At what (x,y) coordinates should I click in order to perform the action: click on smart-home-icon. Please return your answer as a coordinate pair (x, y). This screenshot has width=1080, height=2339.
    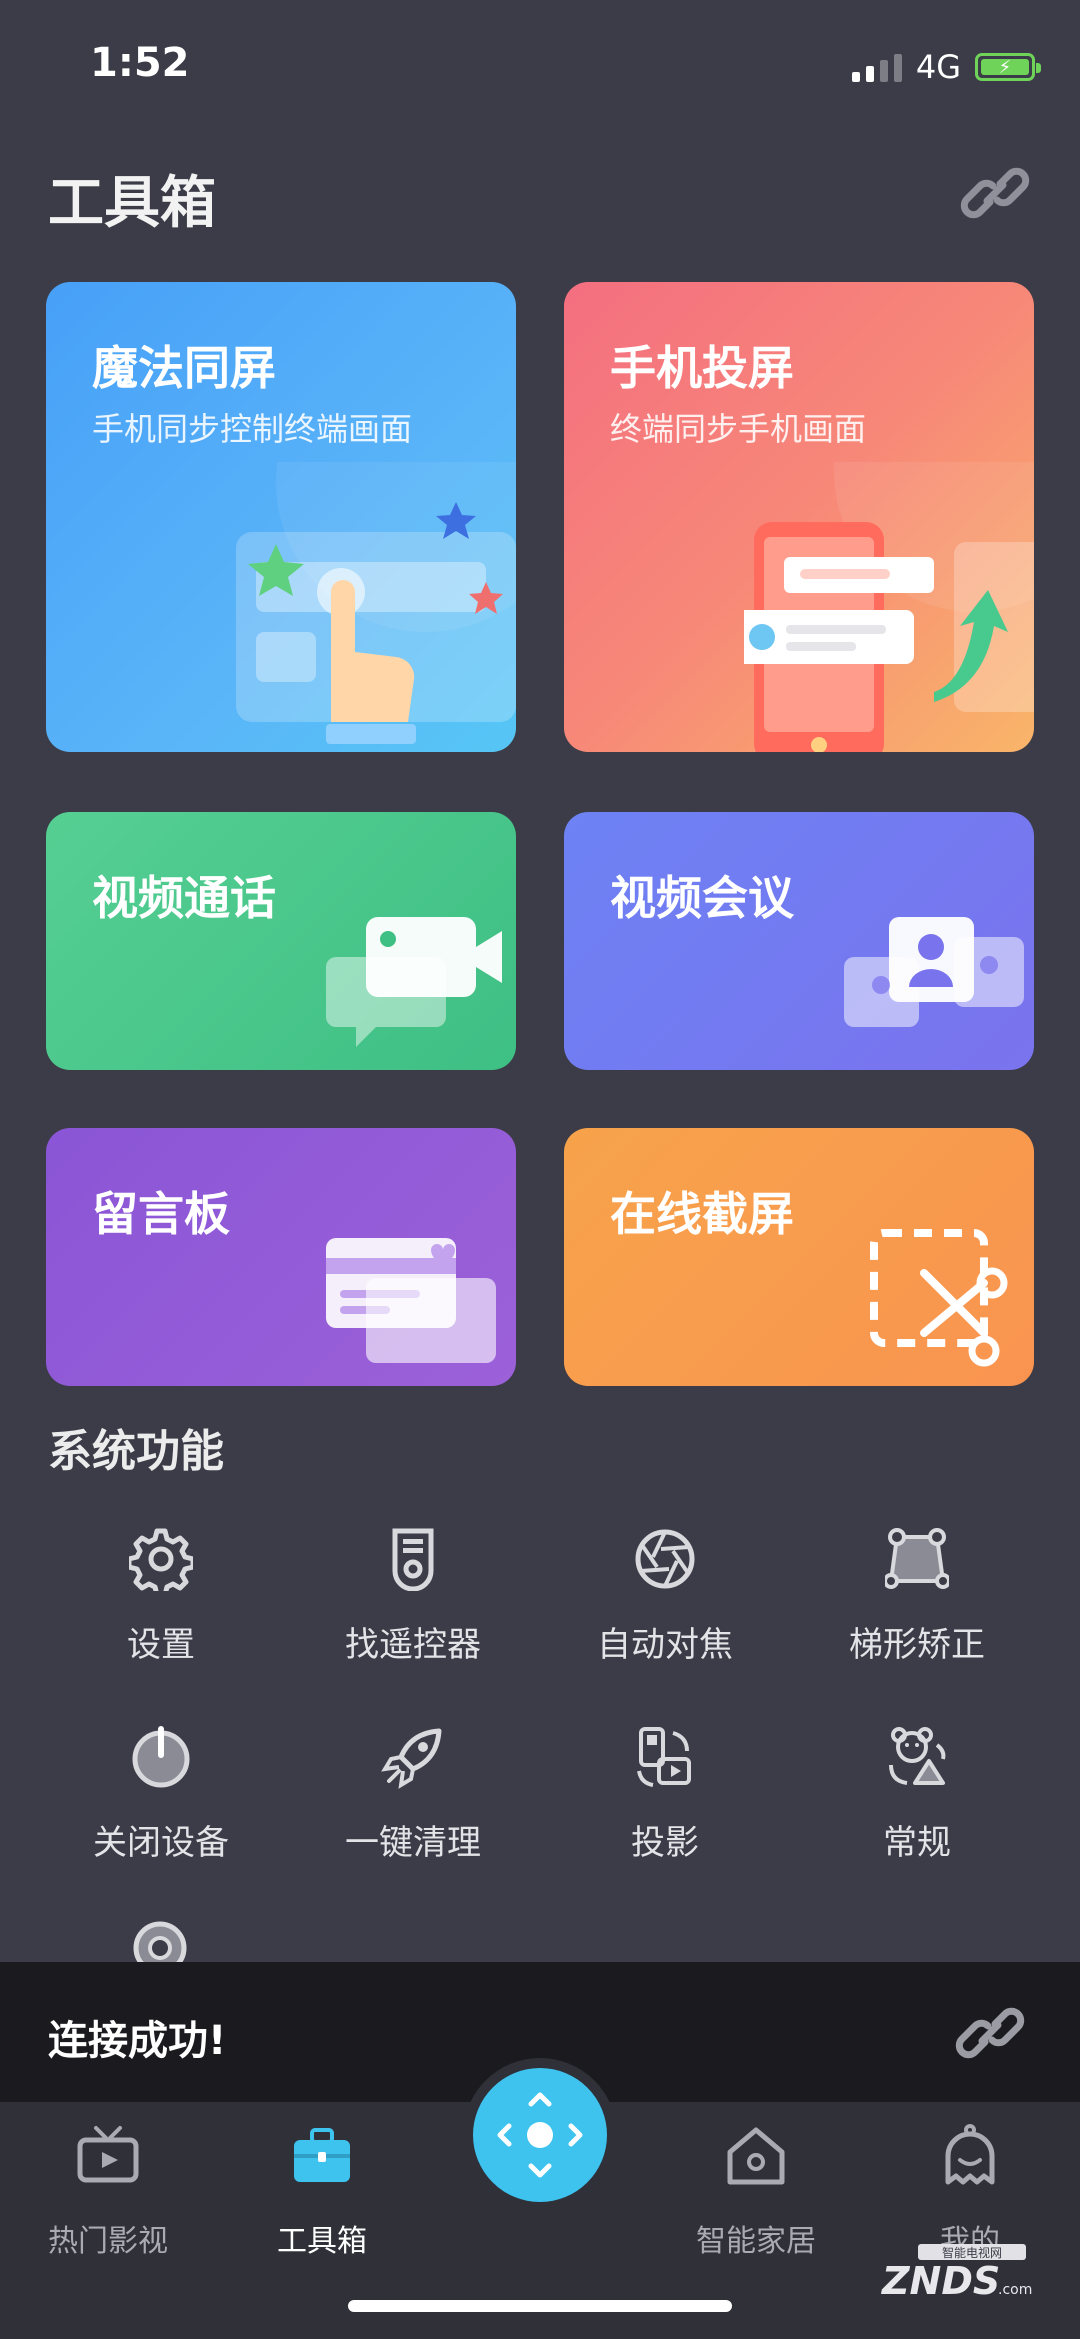
    Looking at the image, I should click on (756, 2156).